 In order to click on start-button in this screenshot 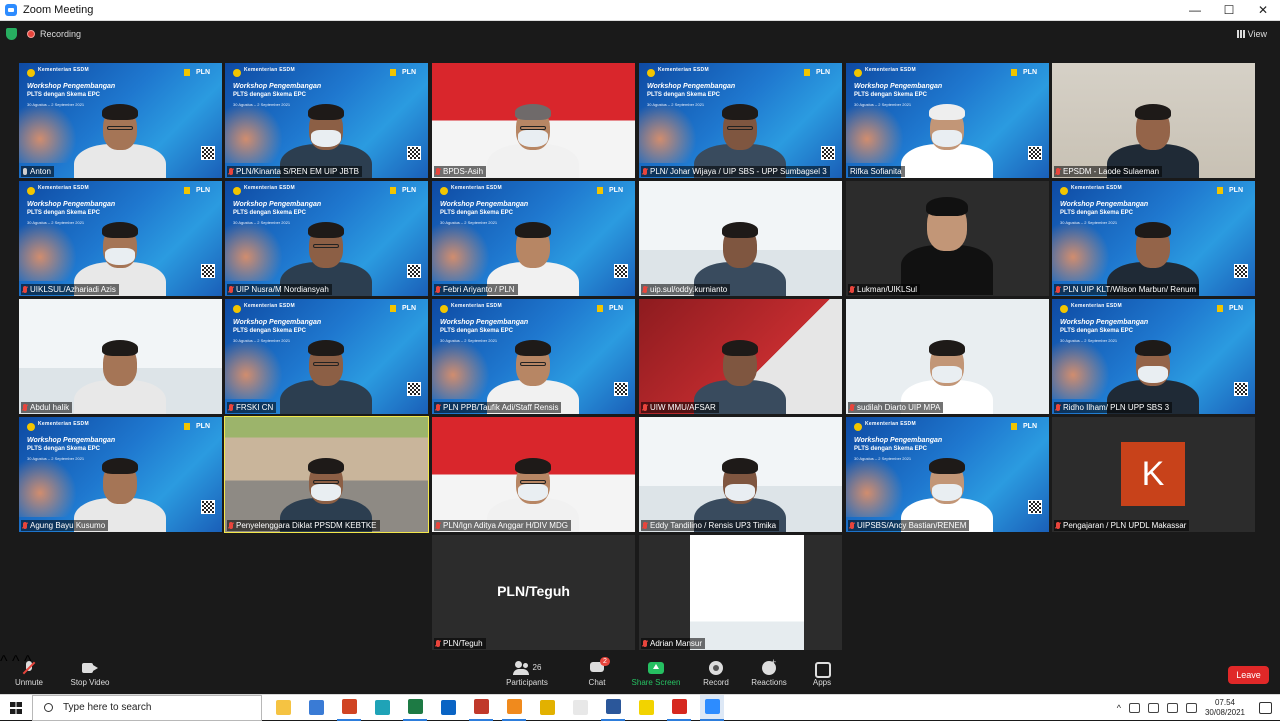, I will do `click(16, 708)`.